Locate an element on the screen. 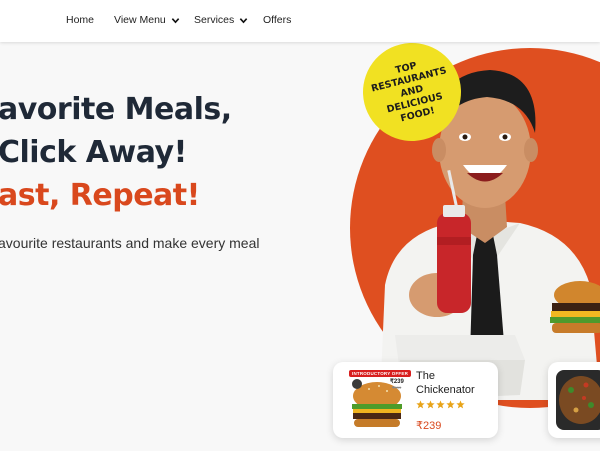  rating-stars is located at coordinates (440, 404).